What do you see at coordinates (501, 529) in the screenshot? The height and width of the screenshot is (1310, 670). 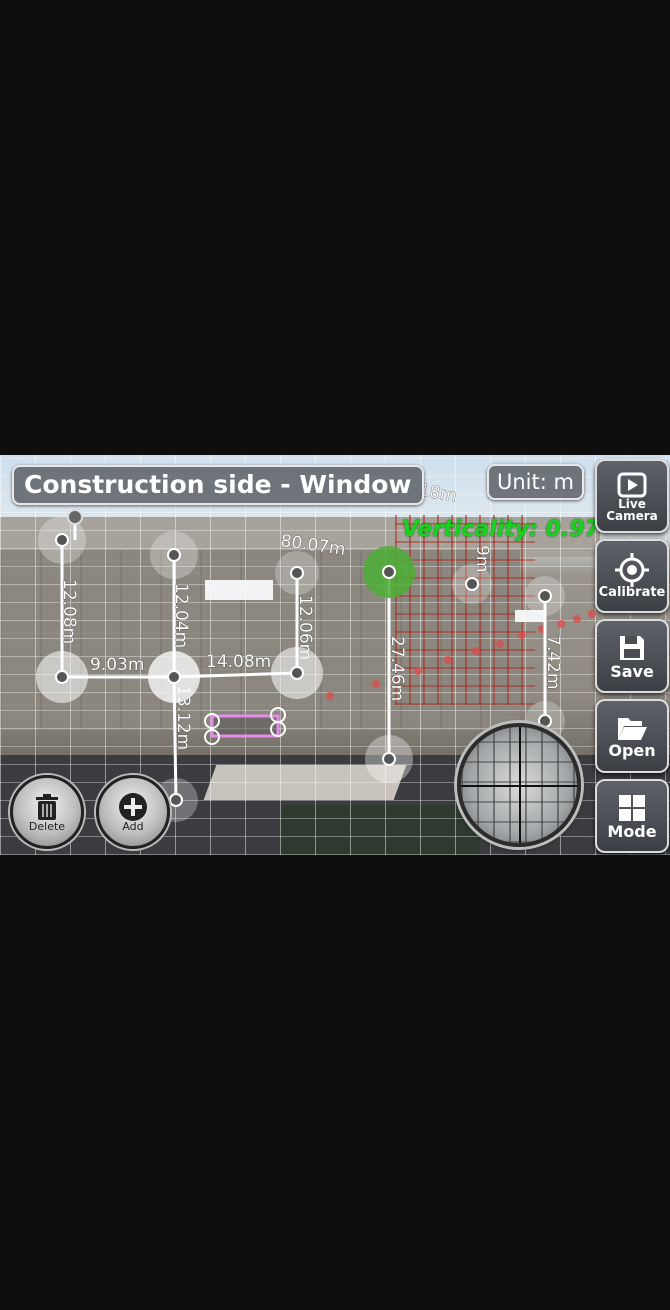 I see `verticality-readout: Verticality: 0.97` at bounding box center [501, 529].